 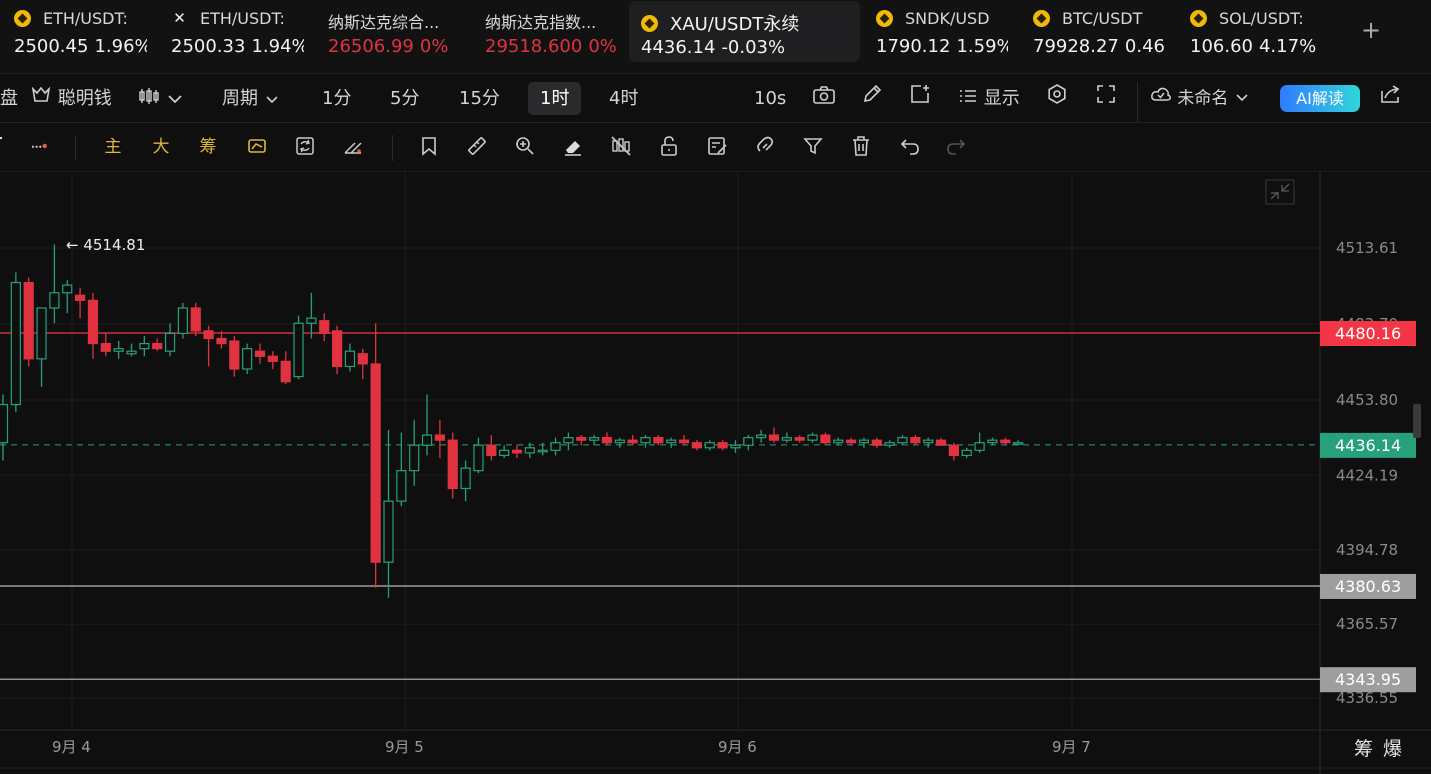 What do you see at coordinates (479, 98) in the screenshot?
I see `interval-15m: 15分` at bounding box center [479, 98].